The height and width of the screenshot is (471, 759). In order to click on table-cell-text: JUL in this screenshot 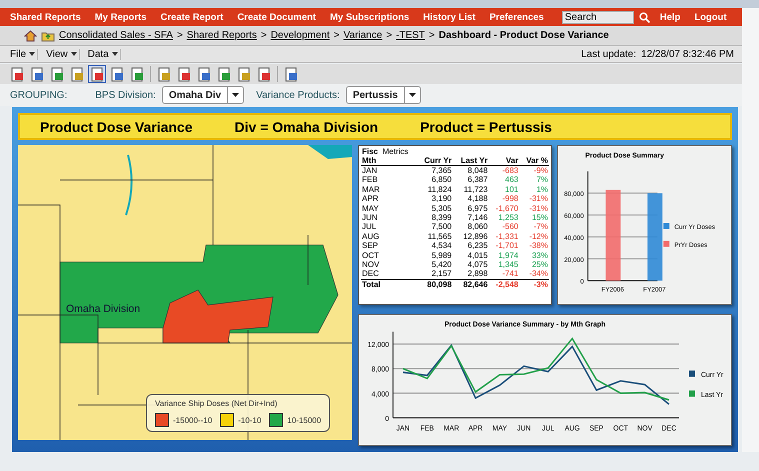, I will do `click(369, 227)`.